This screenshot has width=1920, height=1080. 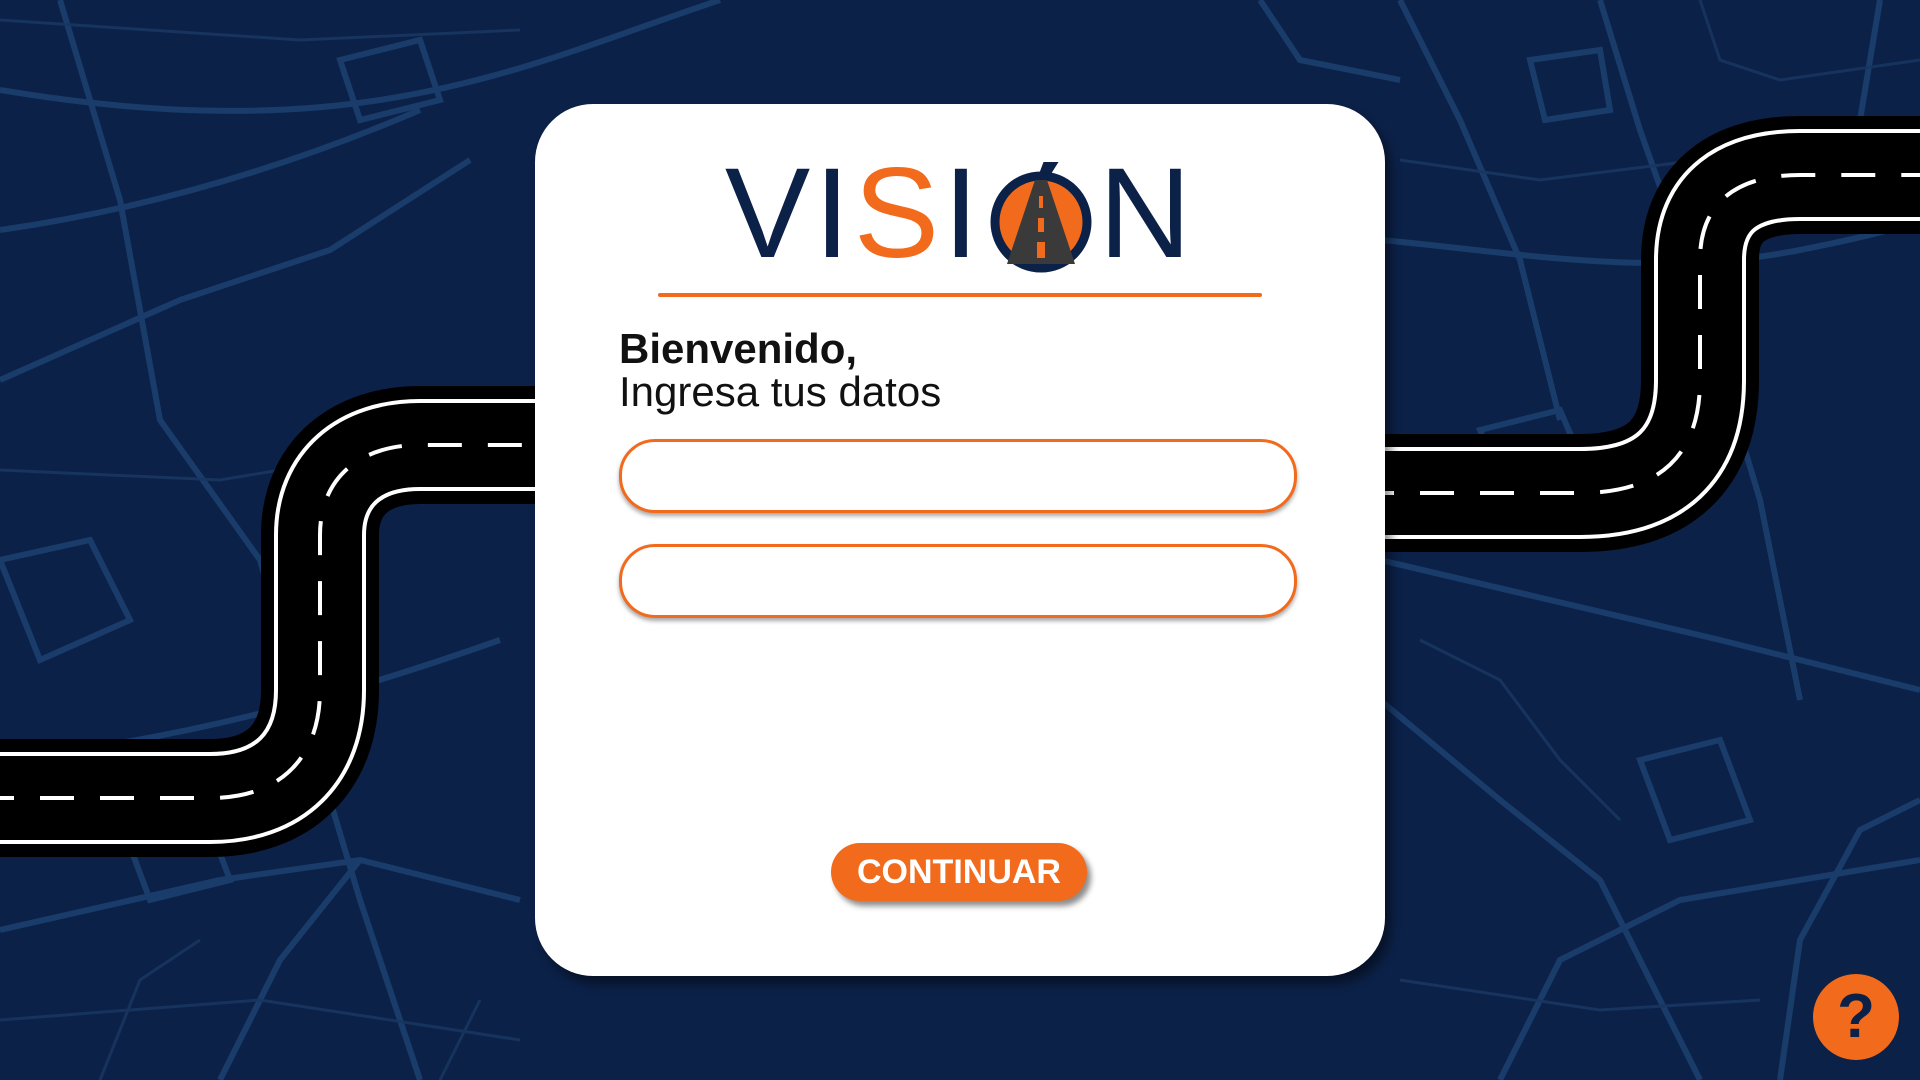 I want to click on vision-logo: VI S I N, so click(x=960, y=215).